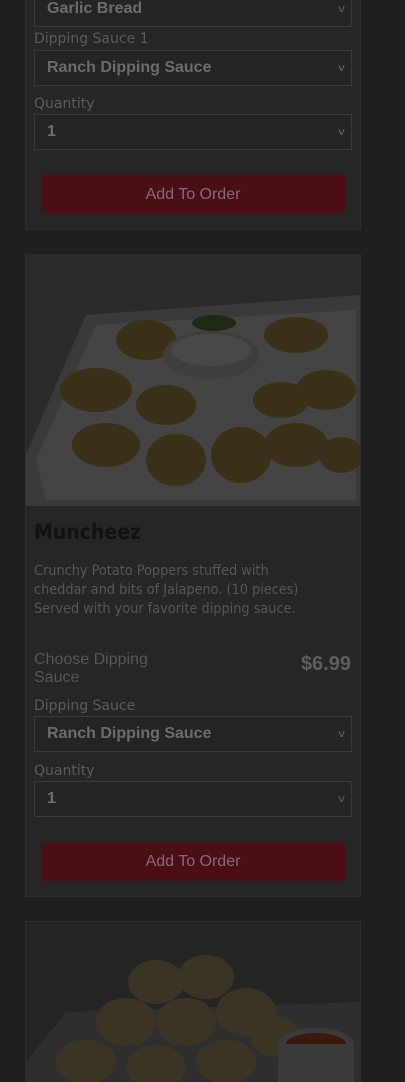  What do you see at coordinates (91, 39) in the screenshot?
I see `sauce-label: Dipping Sauce 1` at bounding box center [91, 39].